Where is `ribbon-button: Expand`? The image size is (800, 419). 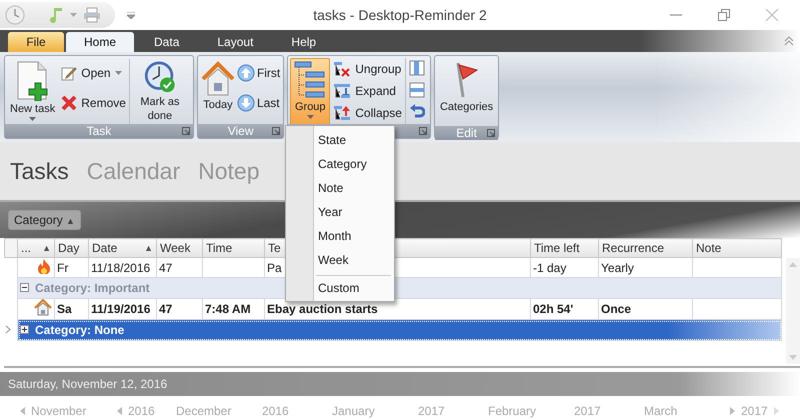 ribbon-button: Expand is located at coordinates (367, 91).